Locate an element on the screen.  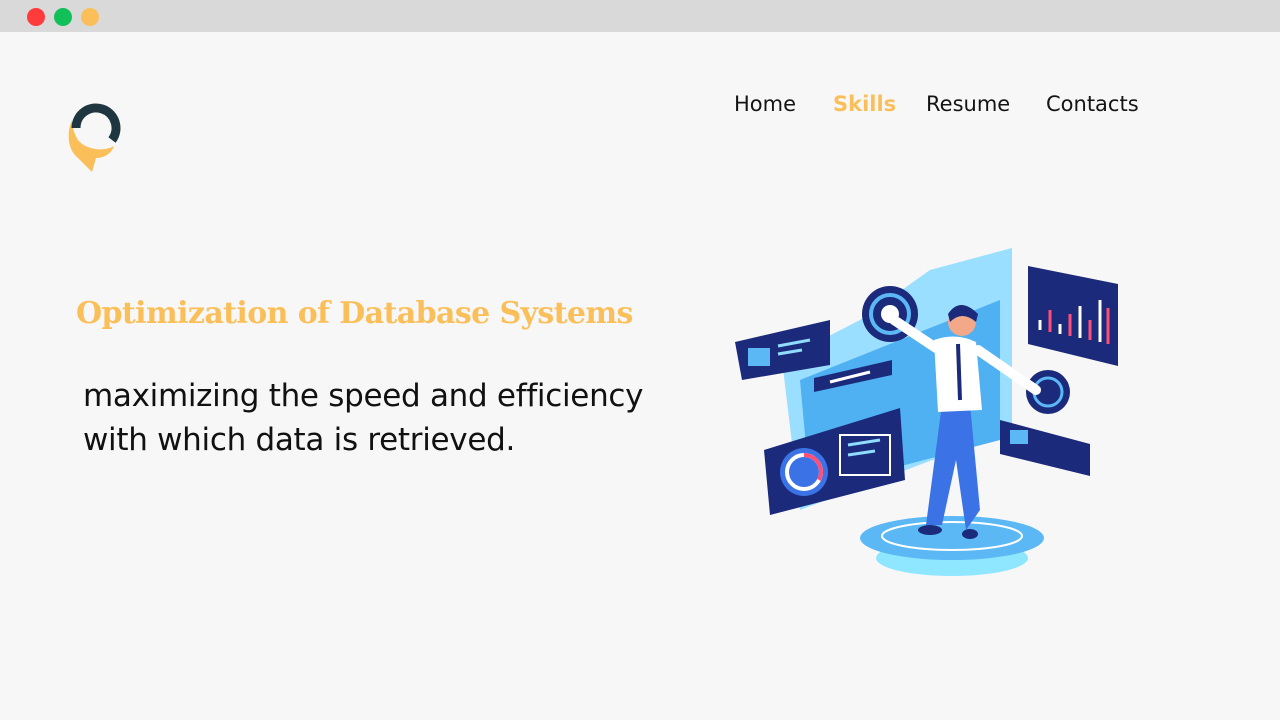
nav-item-home: Home is located at coordinates (765, 104).